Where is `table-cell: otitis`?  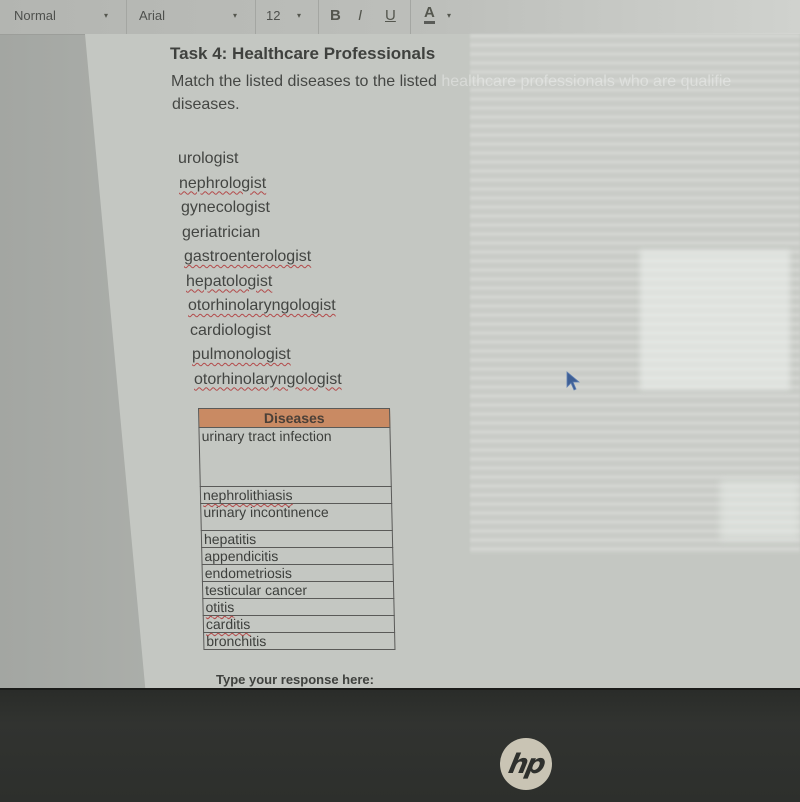 table-cell: otitis is located at coordinates (298, 607).